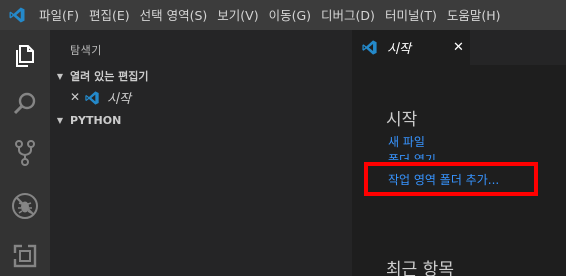 Image resolution: width=566 pixels, height=276 pixels. Describe the element at coordinates (348, 15) in the screenshot. I see `menu-debug: 디버그(D)` at that location.